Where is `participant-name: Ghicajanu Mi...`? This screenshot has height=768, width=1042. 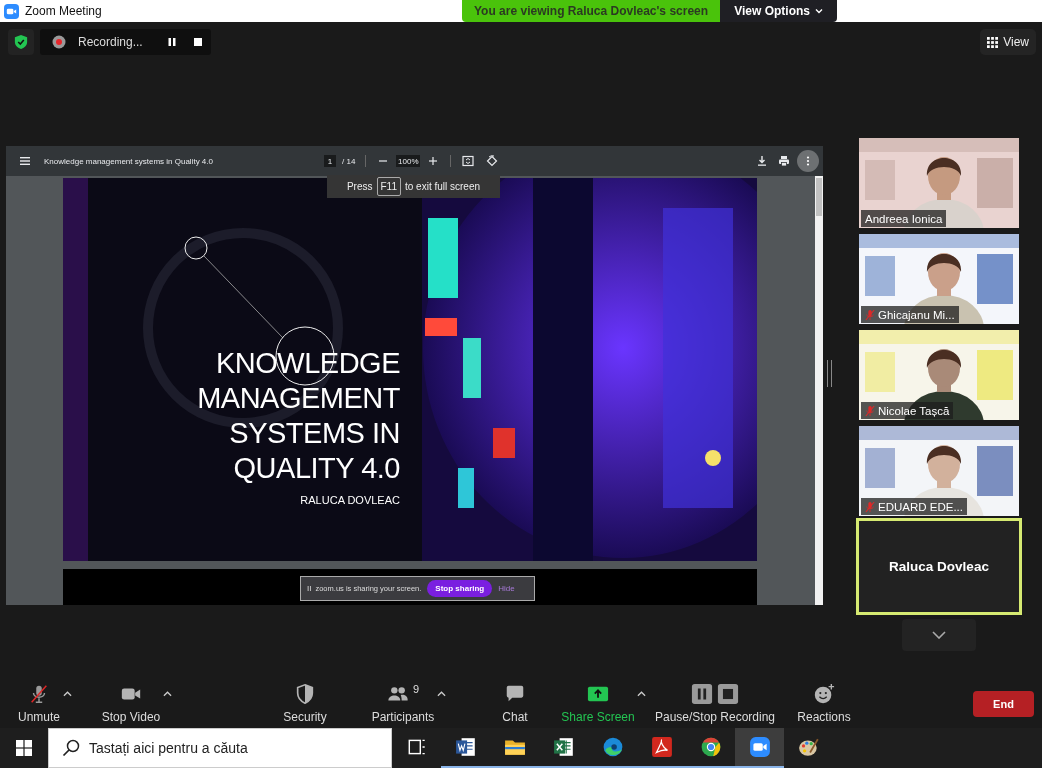 participant-name: Ghicajanu Mi... is located at coordinates (916, 314).